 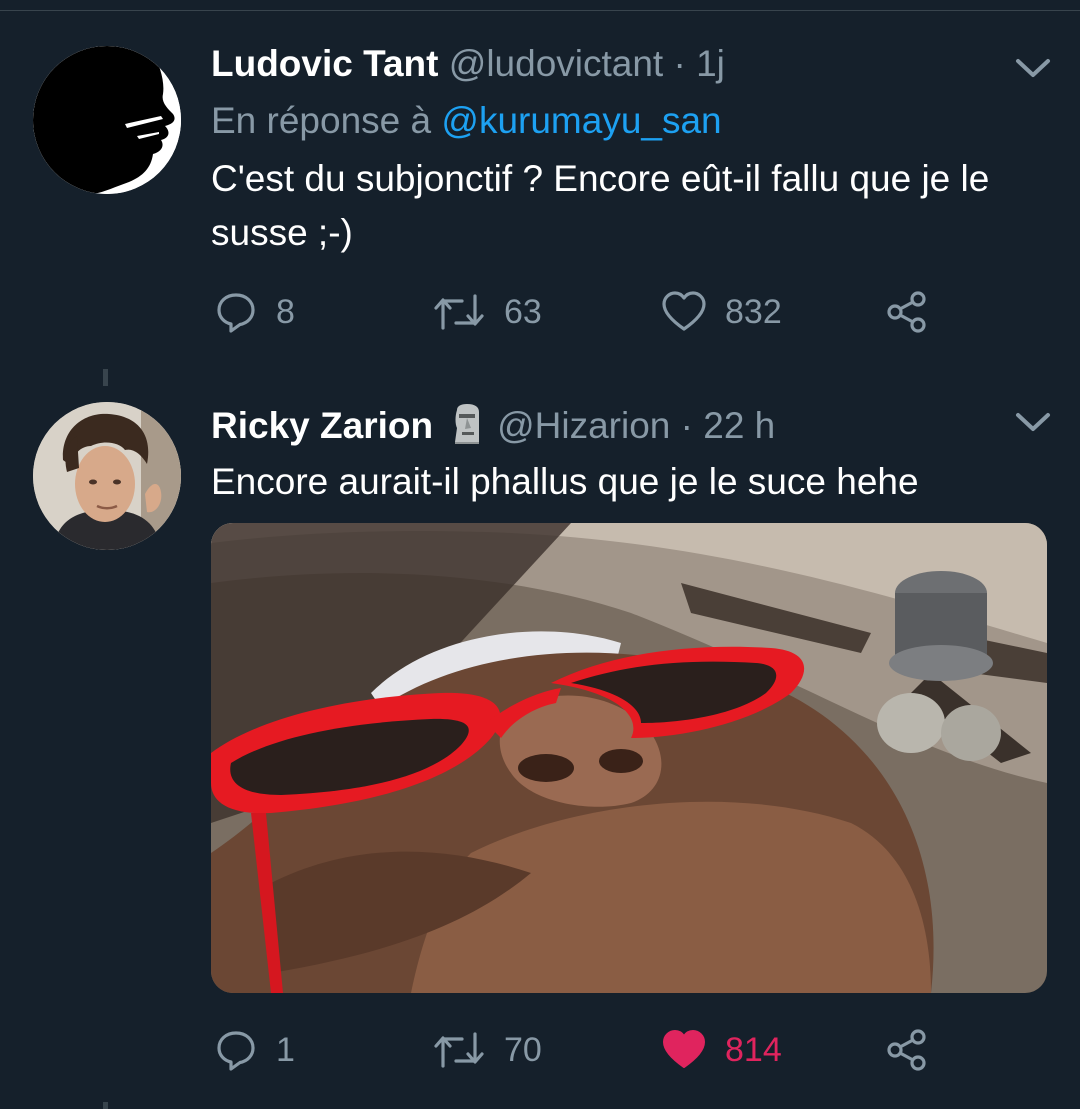 What do you see at coordinates (467, 424) in the screenshot?
I see `moai-icon` at bounding box center [467, 424].